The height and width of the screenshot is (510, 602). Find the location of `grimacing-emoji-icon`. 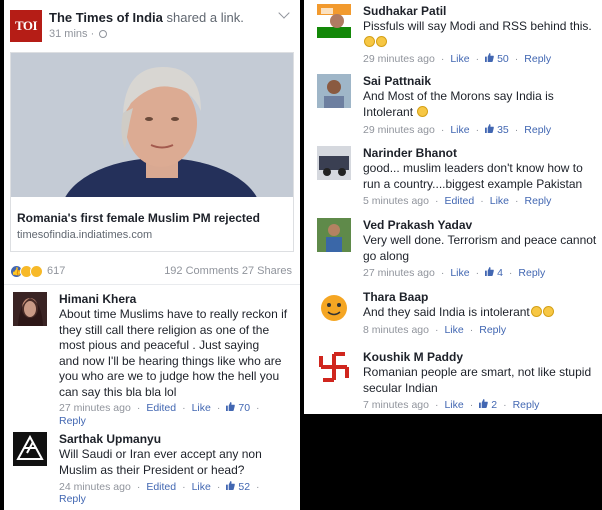

grimacing-emoji-icon is located at coordinates (423, 111).